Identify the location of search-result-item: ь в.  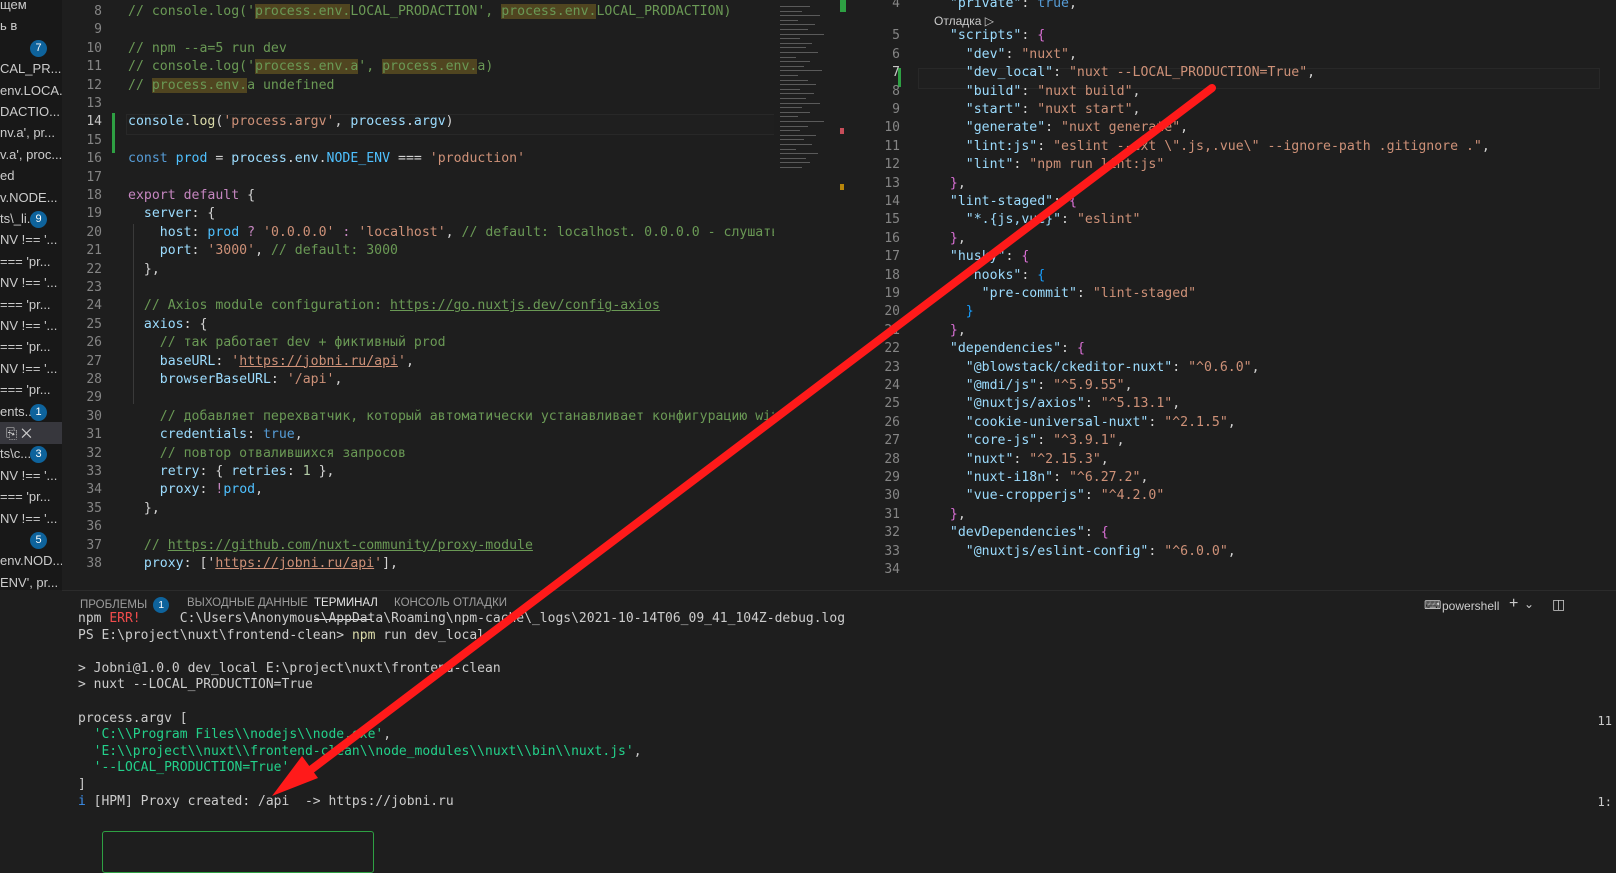
(31, 26).